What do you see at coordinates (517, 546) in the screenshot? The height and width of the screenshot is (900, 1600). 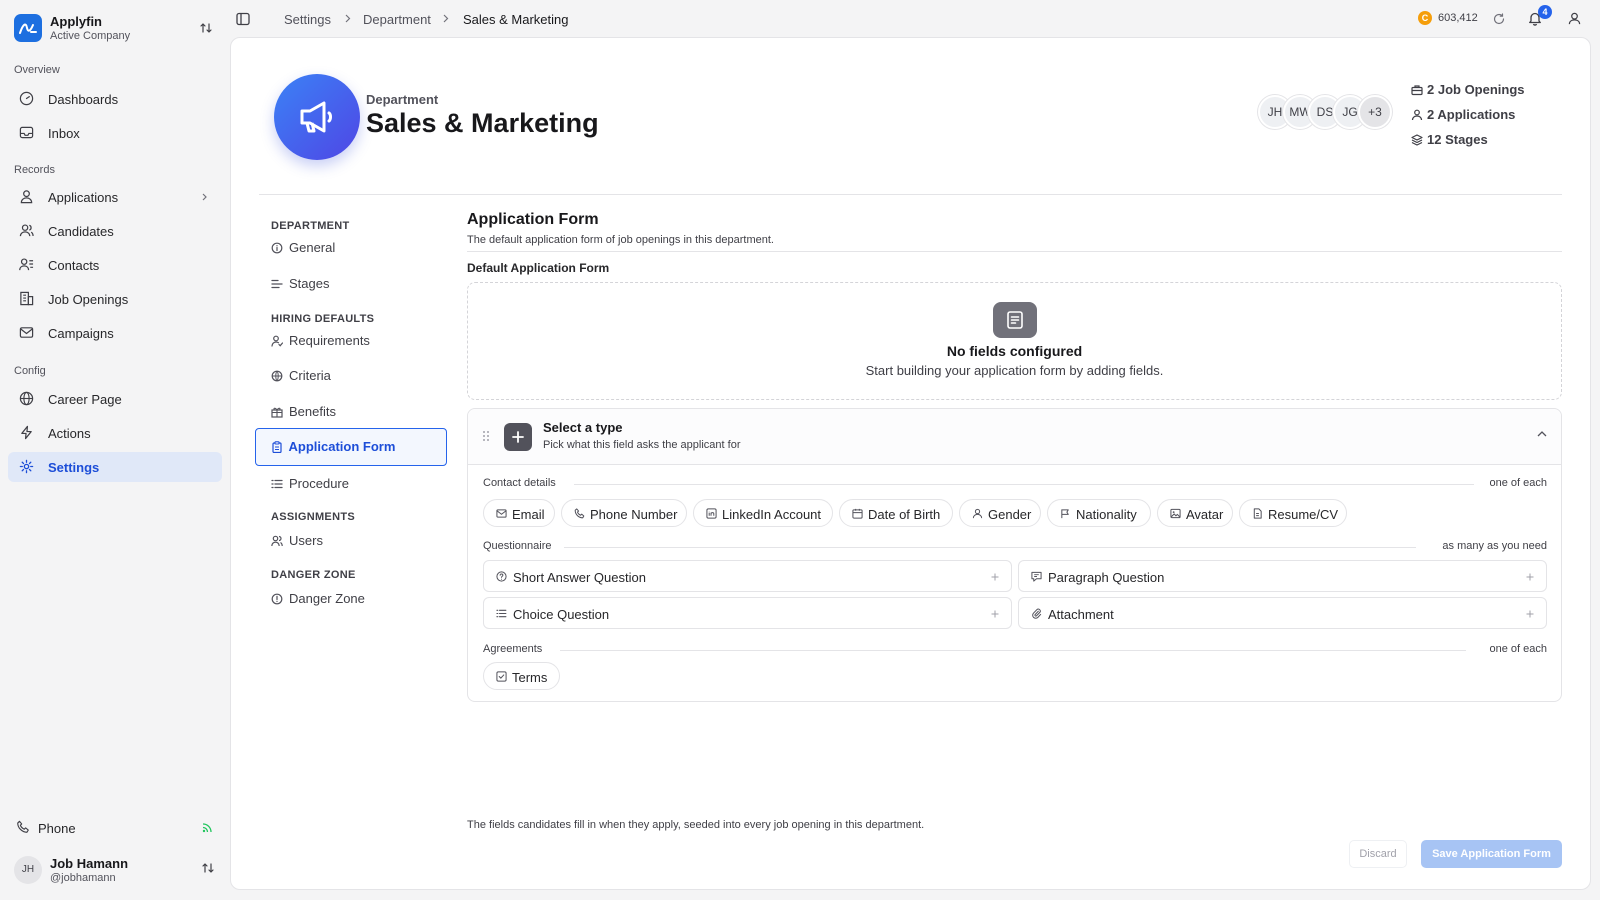 I see `group-label-questionnaire: Questionnaire` at bounding box center [517, 546].